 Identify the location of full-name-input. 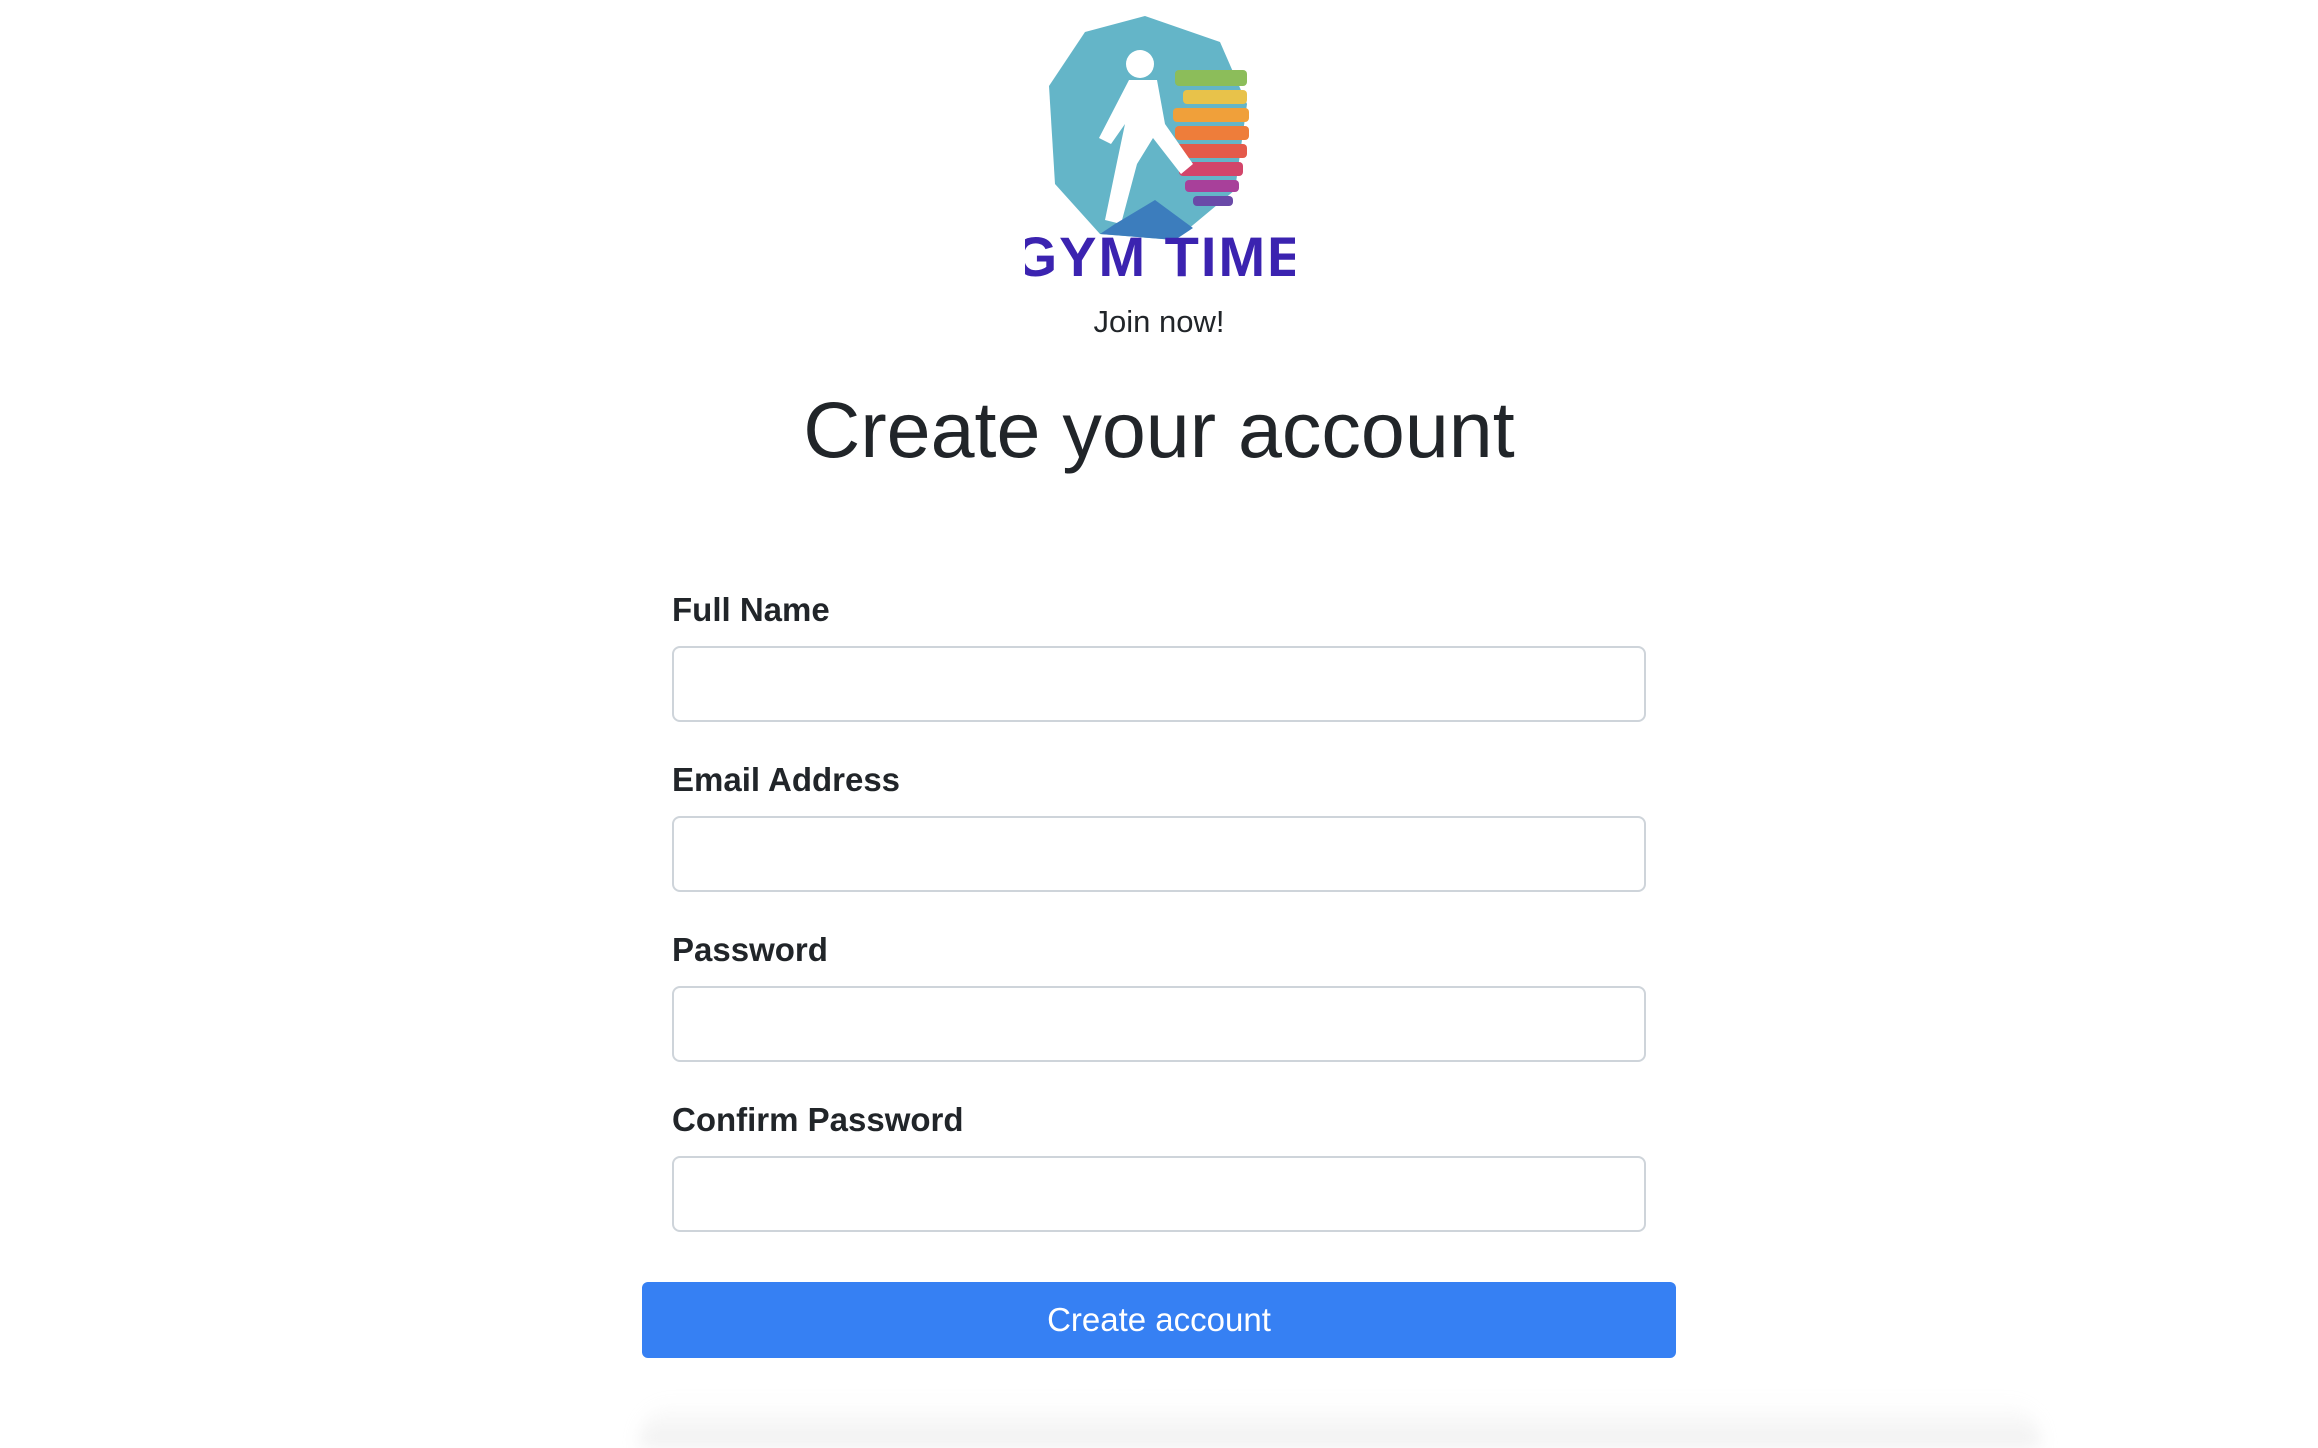
(1159, 684).